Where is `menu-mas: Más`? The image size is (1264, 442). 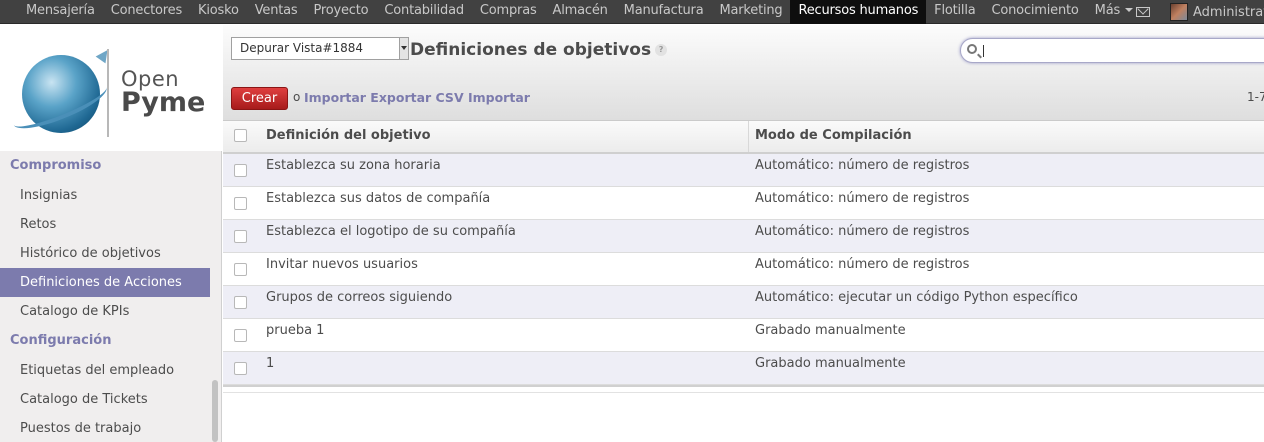 menu-mas: Más is located at coordinates (1114, 12).